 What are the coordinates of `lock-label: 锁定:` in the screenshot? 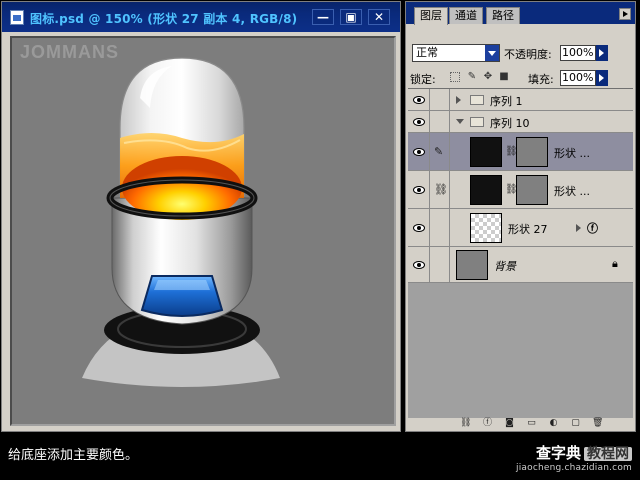 It's located at (423, 79).